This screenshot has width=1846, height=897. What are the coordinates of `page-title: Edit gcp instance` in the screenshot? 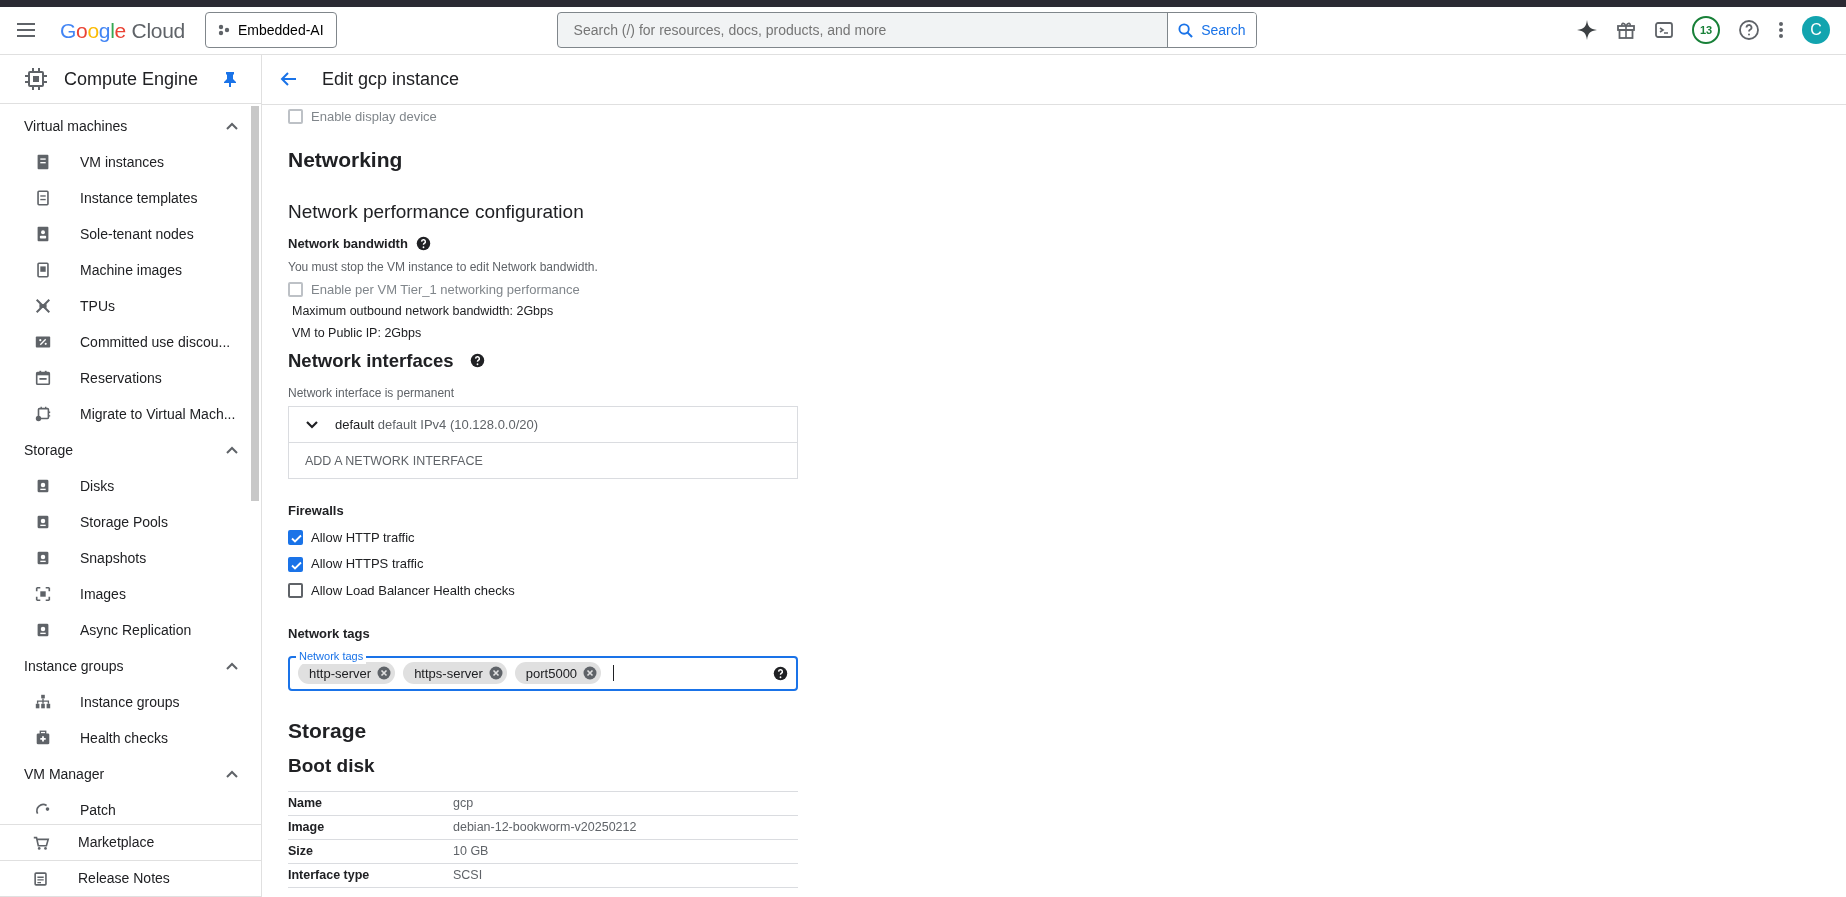 It's located at (391, 79).